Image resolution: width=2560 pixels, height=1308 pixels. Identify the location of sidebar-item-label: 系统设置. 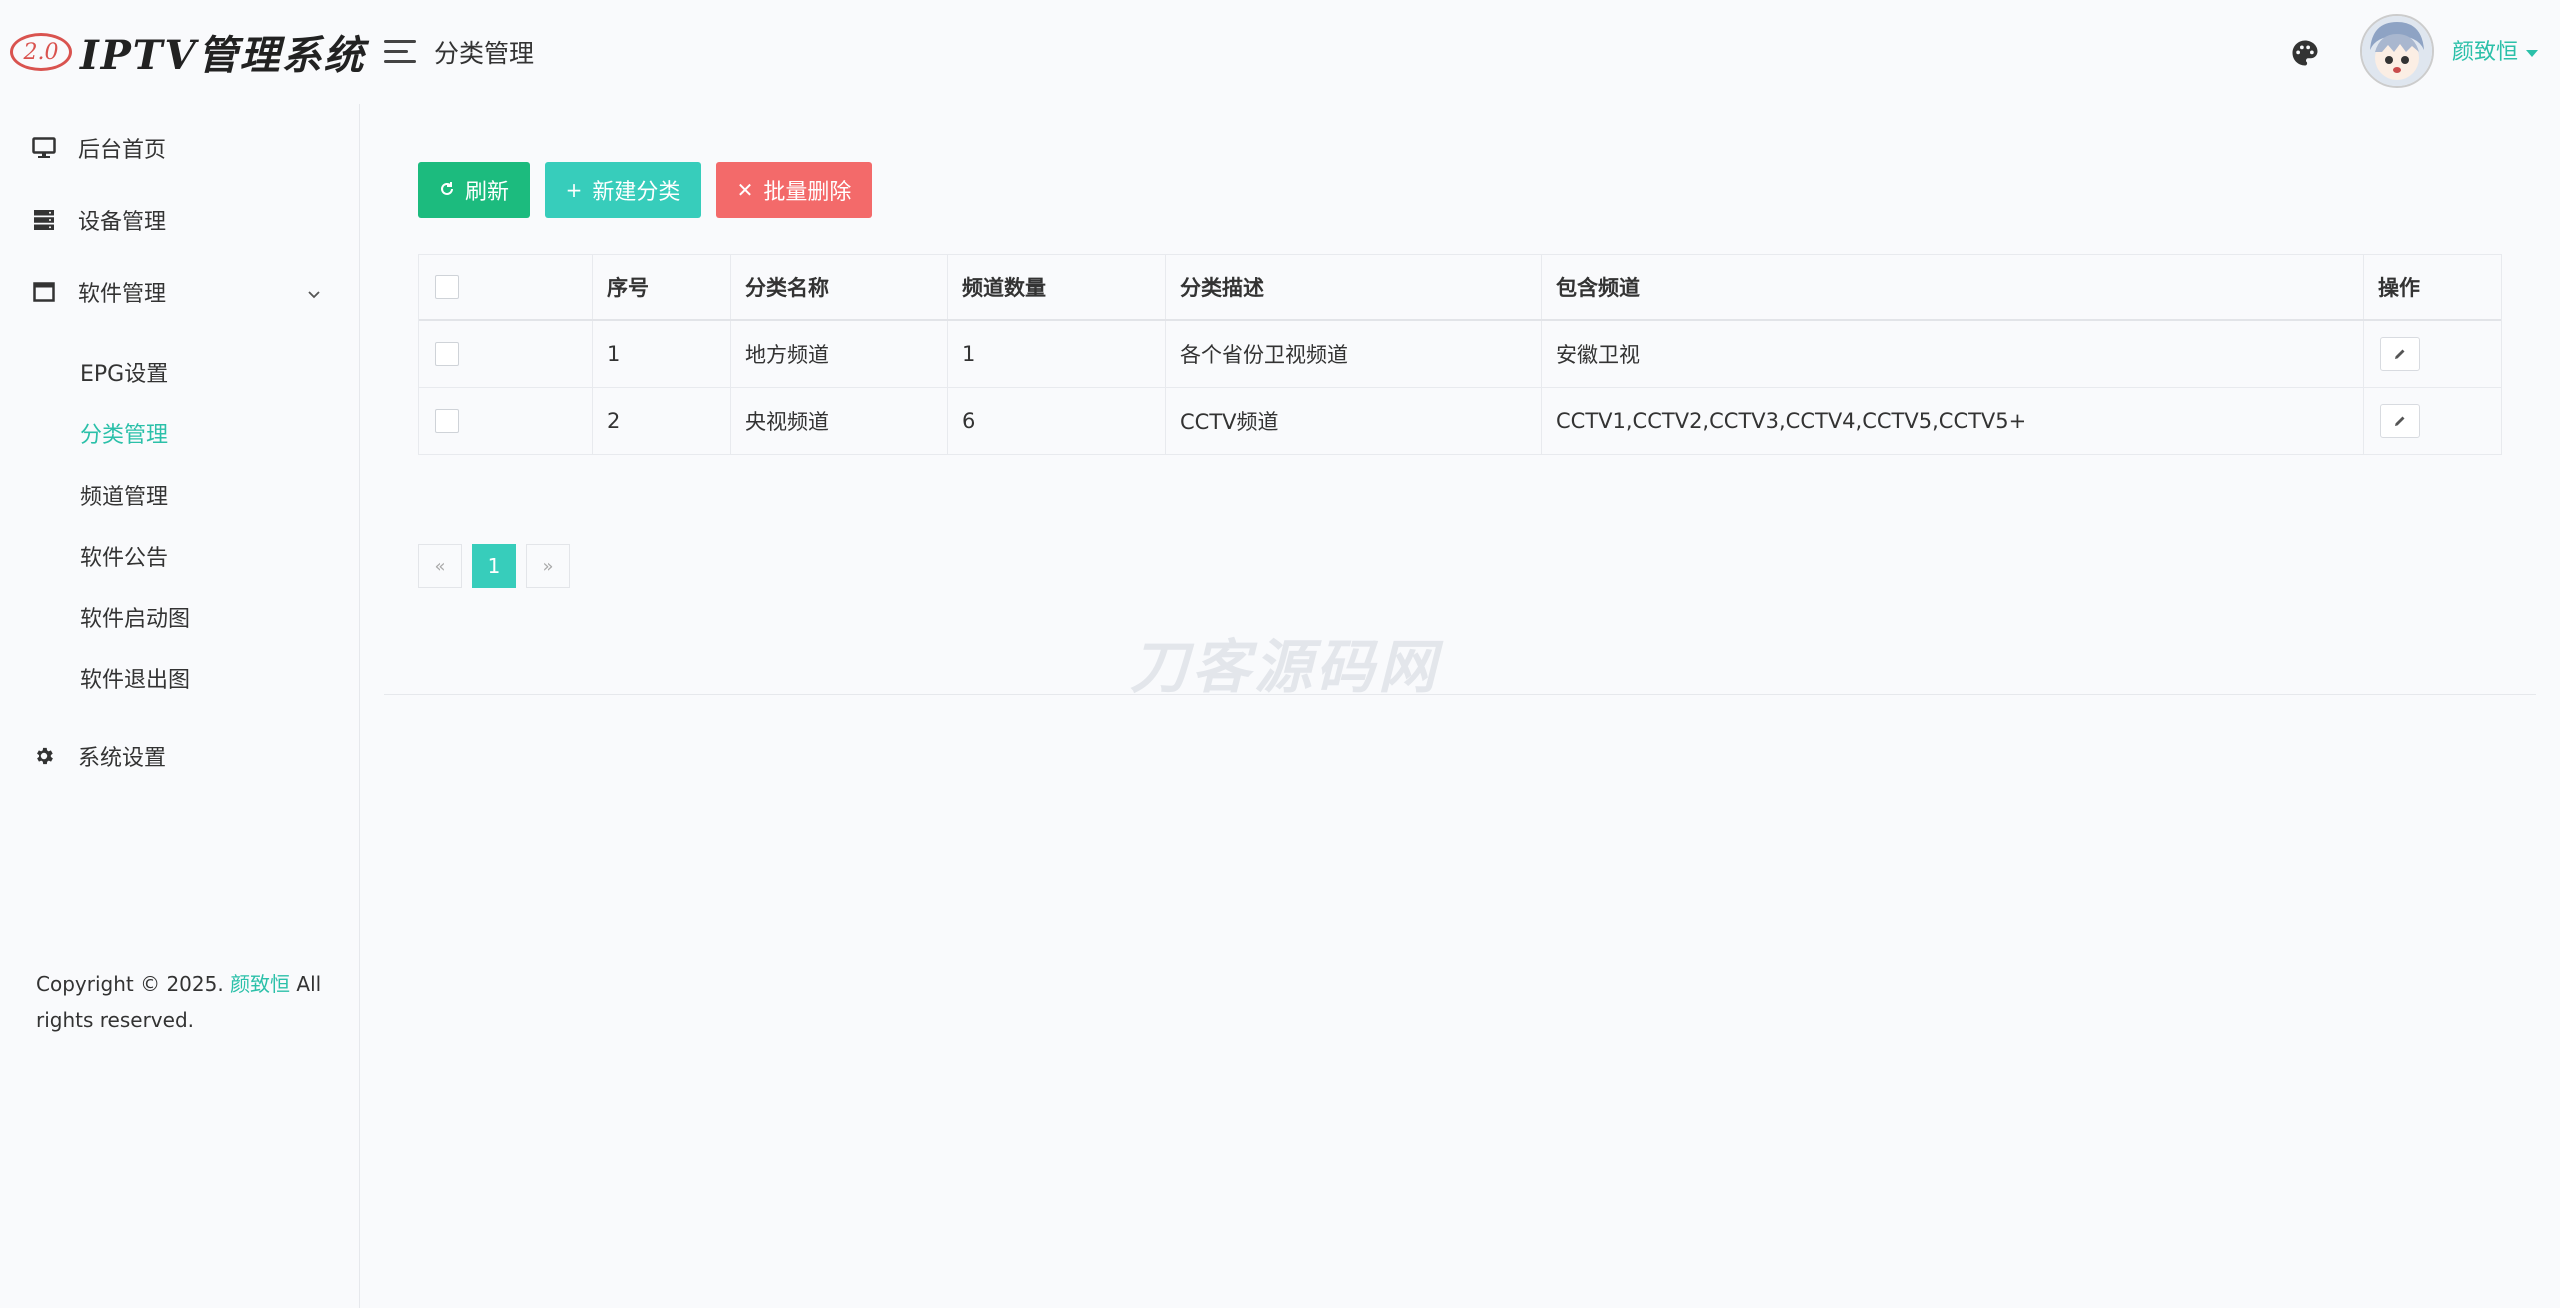
(122, 758).